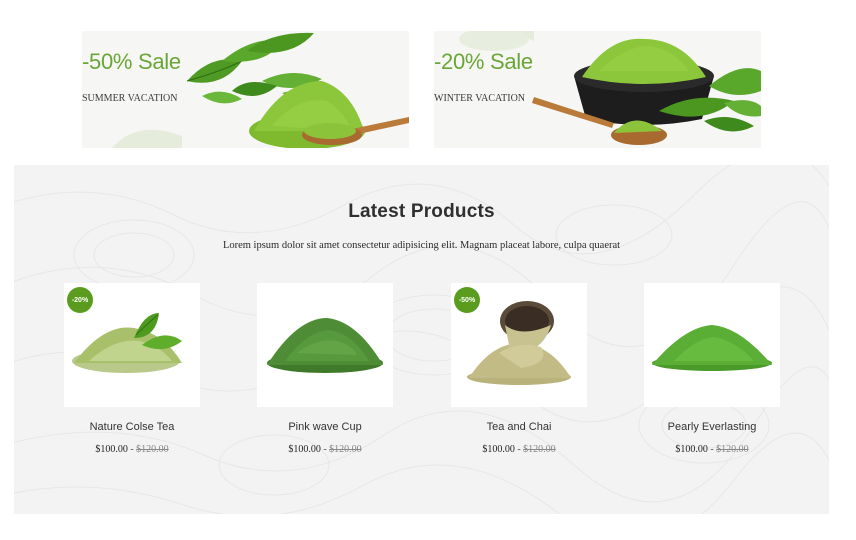 This screenshot has width=856, height=540. What do you see at coordinates (483, 61) in the screenshot?
I see `banner-title: -20% Sale` at bounding box center [483, 61].